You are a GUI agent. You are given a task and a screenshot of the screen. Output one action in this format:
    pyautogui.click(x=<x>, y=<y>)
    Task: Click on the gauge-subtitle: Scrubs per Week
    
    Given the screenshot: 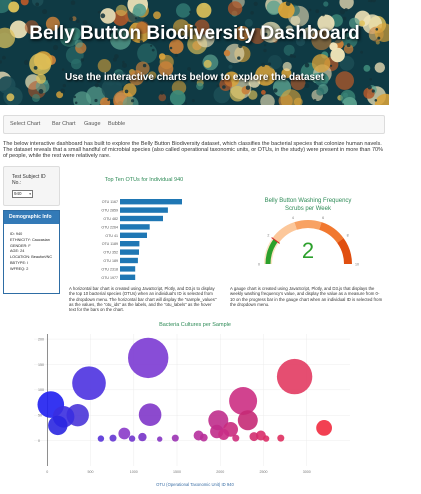 What is the action you would take?
    pyautogui.click(x=308, y=209)
    